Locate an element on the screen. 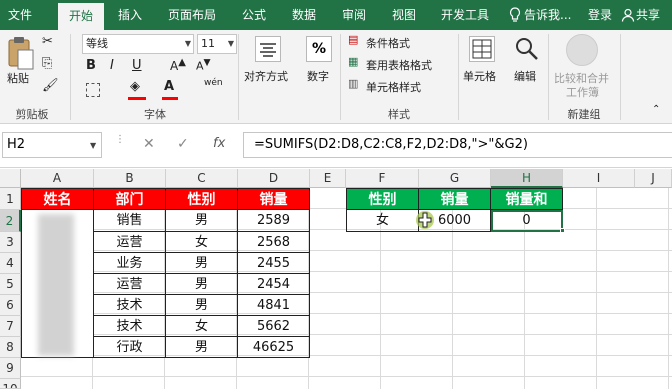 This screenshot has height=389, width=672. menu-page-layout: 页面布局 is located at coordinates (192, 15).